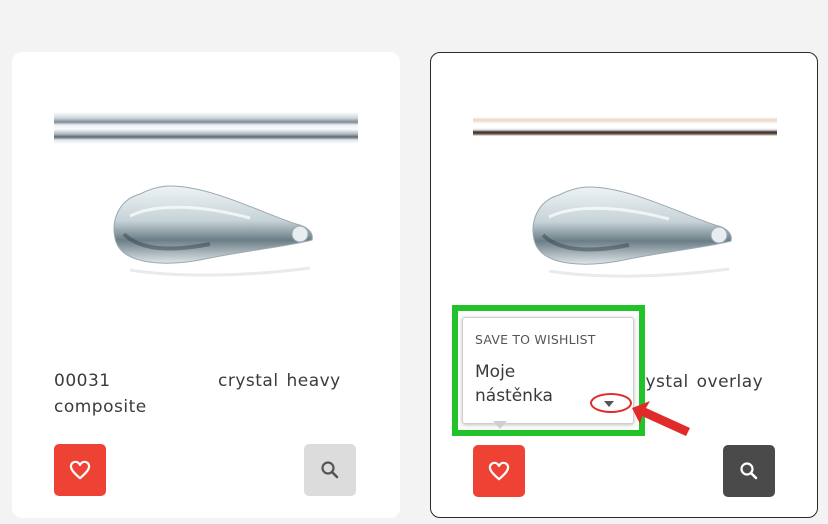 The image size is (828, 524). Describe the element at coordinates (82, 381) in the screenshot. I see `product-code: 00031` at that location.